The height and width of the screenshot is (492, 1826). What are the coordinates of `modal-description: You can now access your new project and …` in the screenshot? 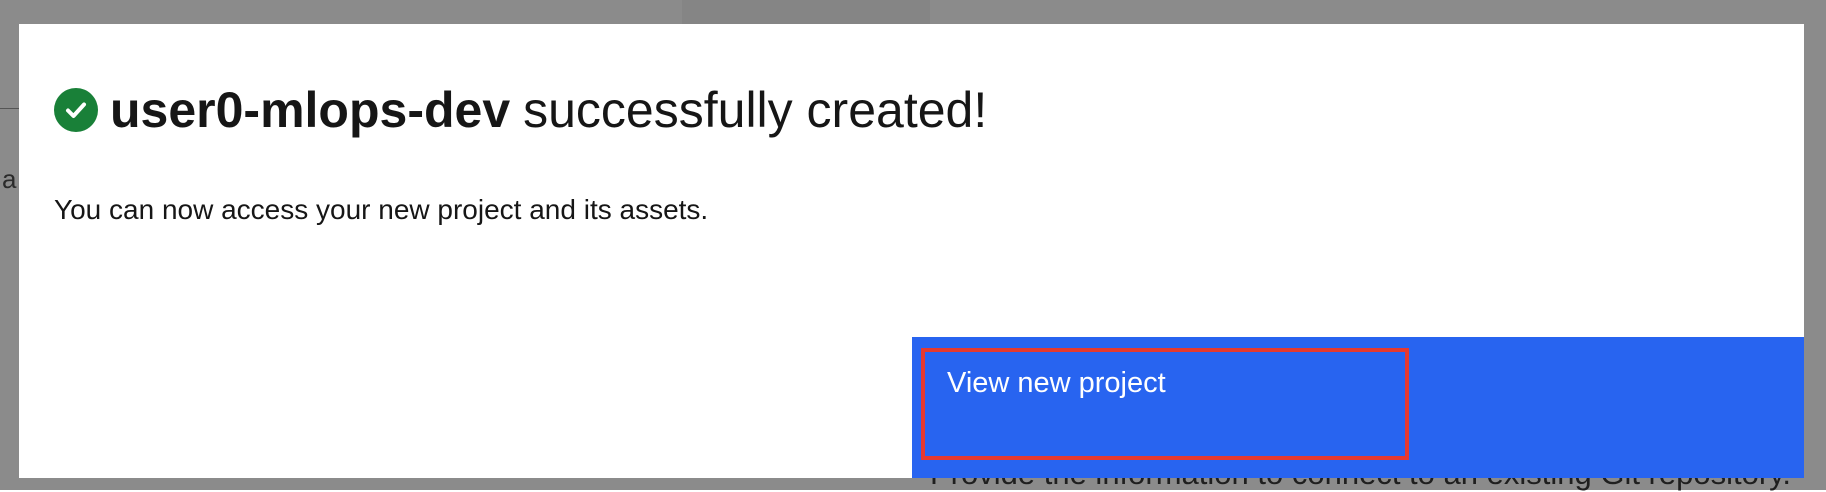 It's located at (381, 209).